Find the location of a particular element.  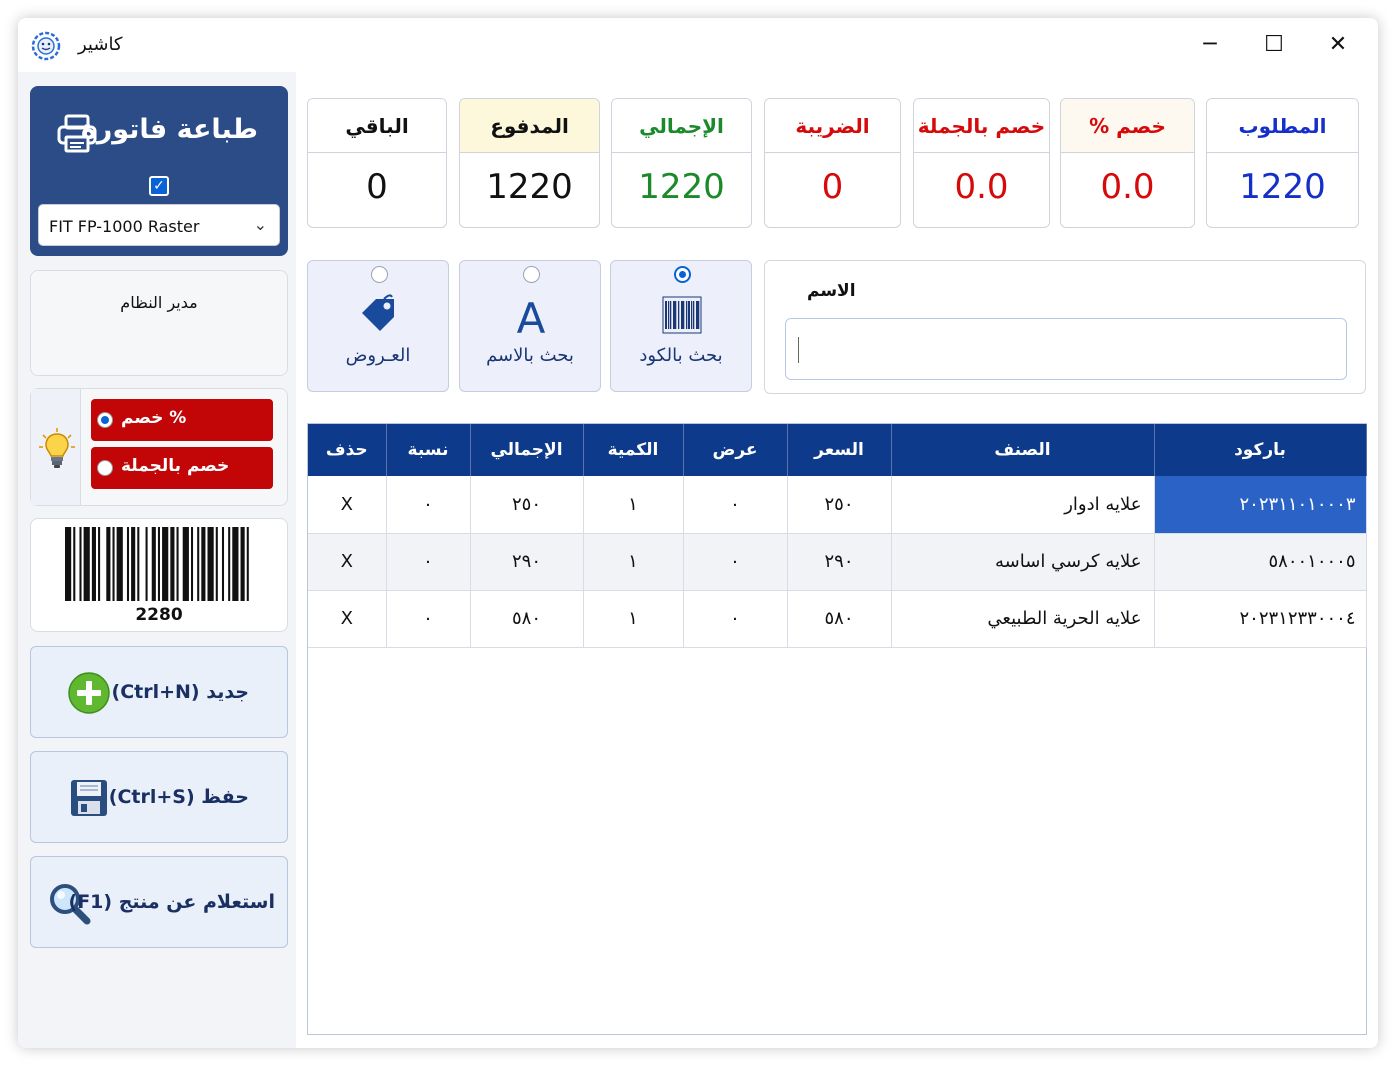

column-header: عرض is located at coordinates (735, 450).